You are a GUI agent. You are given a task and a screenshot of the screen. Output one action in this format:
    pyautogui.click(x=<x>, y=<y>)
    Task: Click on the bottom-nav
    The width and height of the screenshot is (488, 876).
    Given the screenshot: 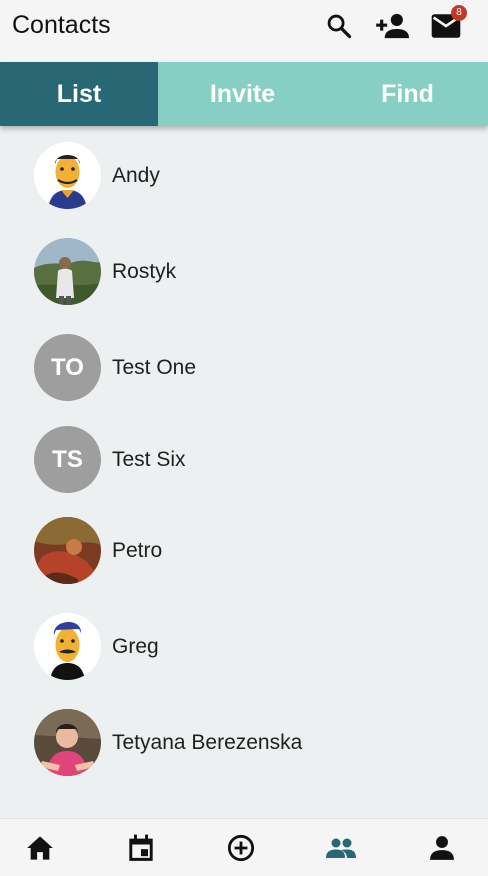 What is the action you would take?
    pyautogui.click(x=244, y=847)
    